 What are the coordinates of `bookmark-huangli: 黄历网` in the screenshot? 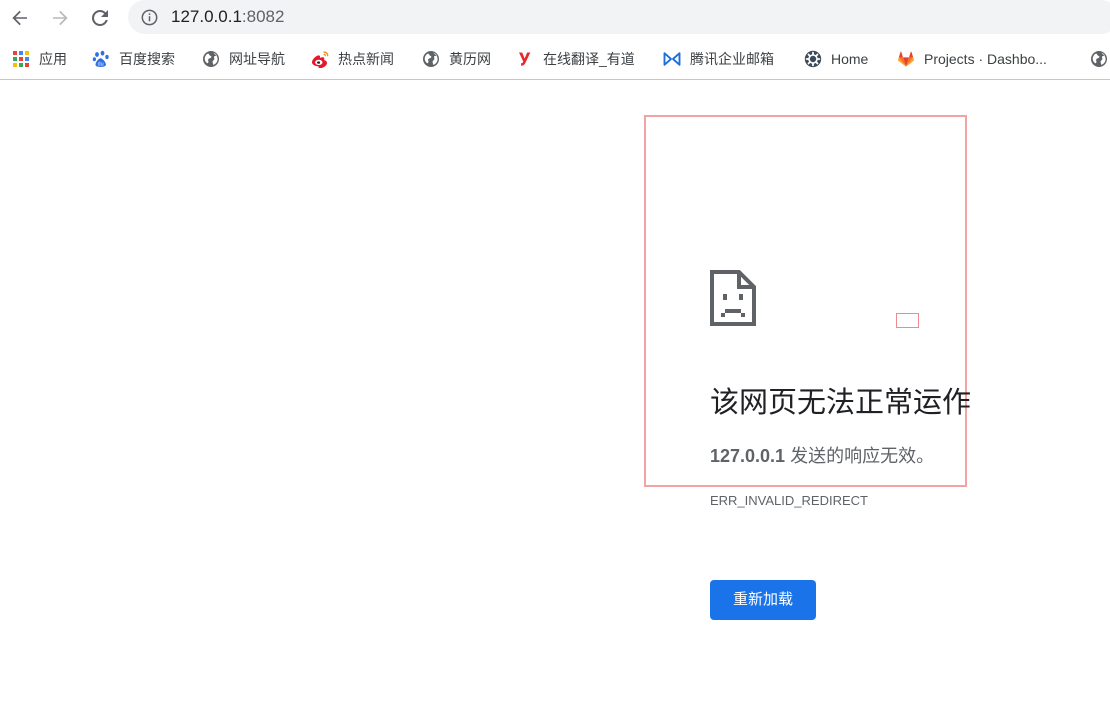 It's located at (456, 59).